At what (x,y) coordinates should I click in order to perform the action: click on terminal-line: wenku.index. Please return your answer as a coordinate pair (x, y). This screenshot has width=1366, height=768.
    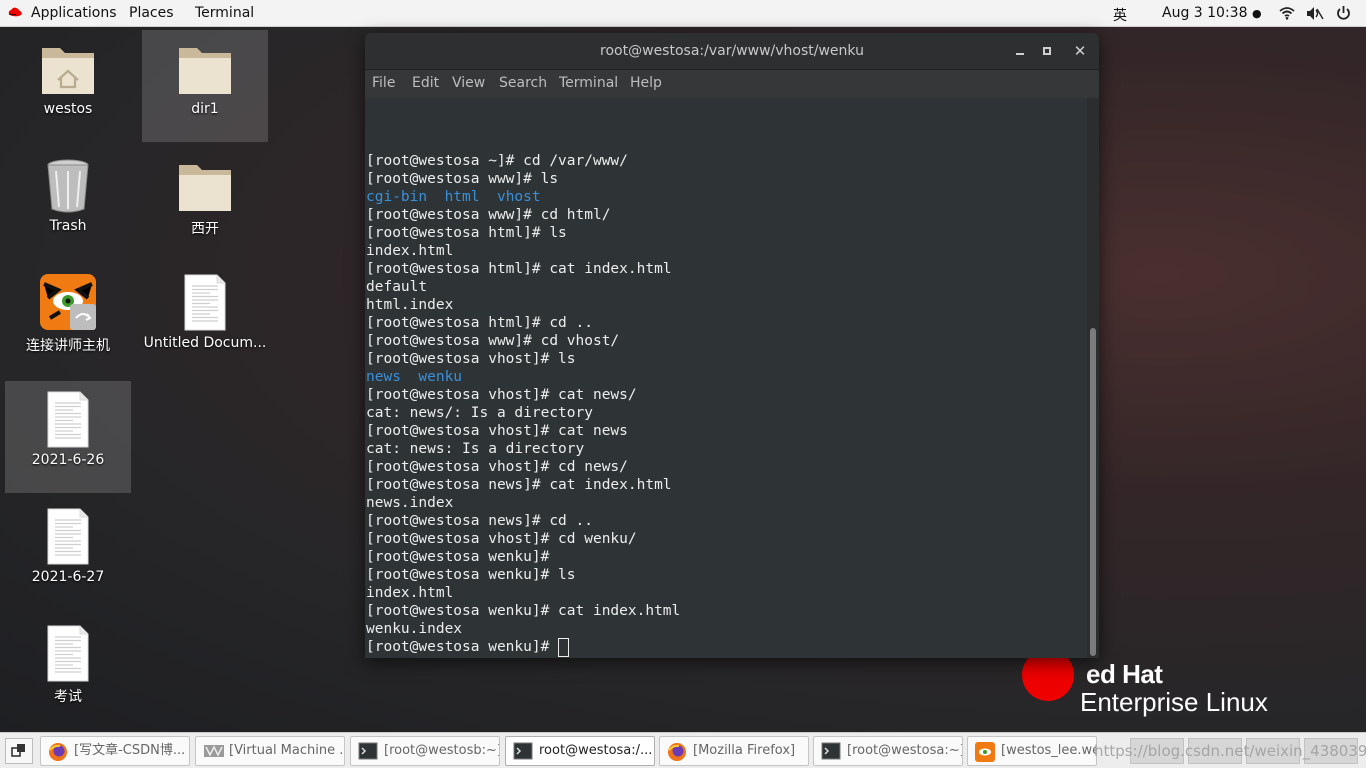
    Looking at the image, I should click on (414, 629).